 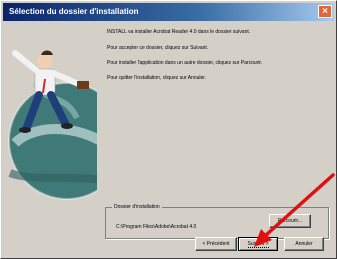 What do you see at coordinates (216, 244) in the screenshot?
I see `back-button: < Précédent` at bounding box center [216, 244].